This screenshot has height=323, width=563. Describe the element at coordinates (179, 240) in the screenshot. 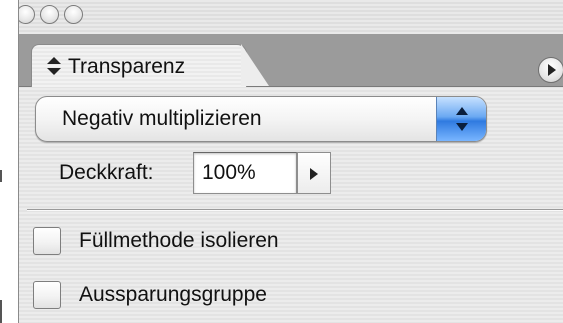

I see `isolate-blending-label: Füllmethode isolieren` at that location.